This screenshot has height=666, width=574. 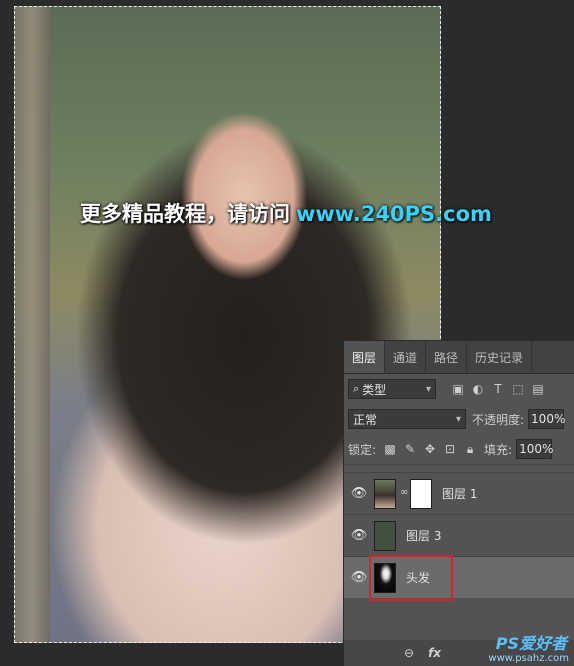 What do you see at coordinates (538, 389) in the screenshot?
I see `smart-object-filter-icon: ▤` at bounding box center [538, 389].